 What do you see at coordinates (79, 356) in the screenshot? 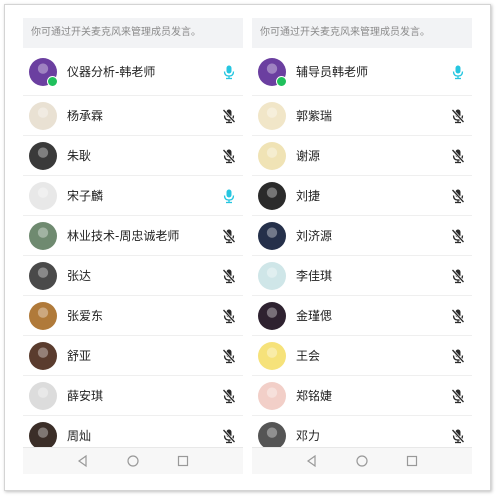
I see `member-name: 舒亚` at bounding box center [79, 356].